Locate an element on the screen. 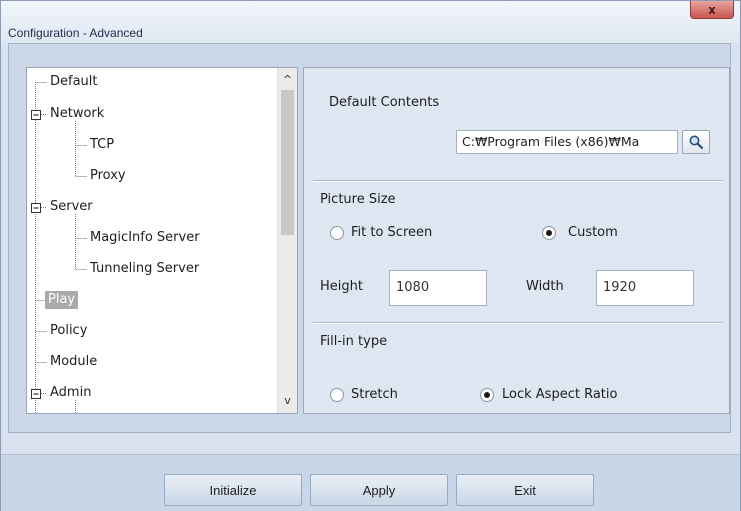 This screenshot has height=511, width=741. lock-aspect-ratio-radio is located at coordinates (487, 395).